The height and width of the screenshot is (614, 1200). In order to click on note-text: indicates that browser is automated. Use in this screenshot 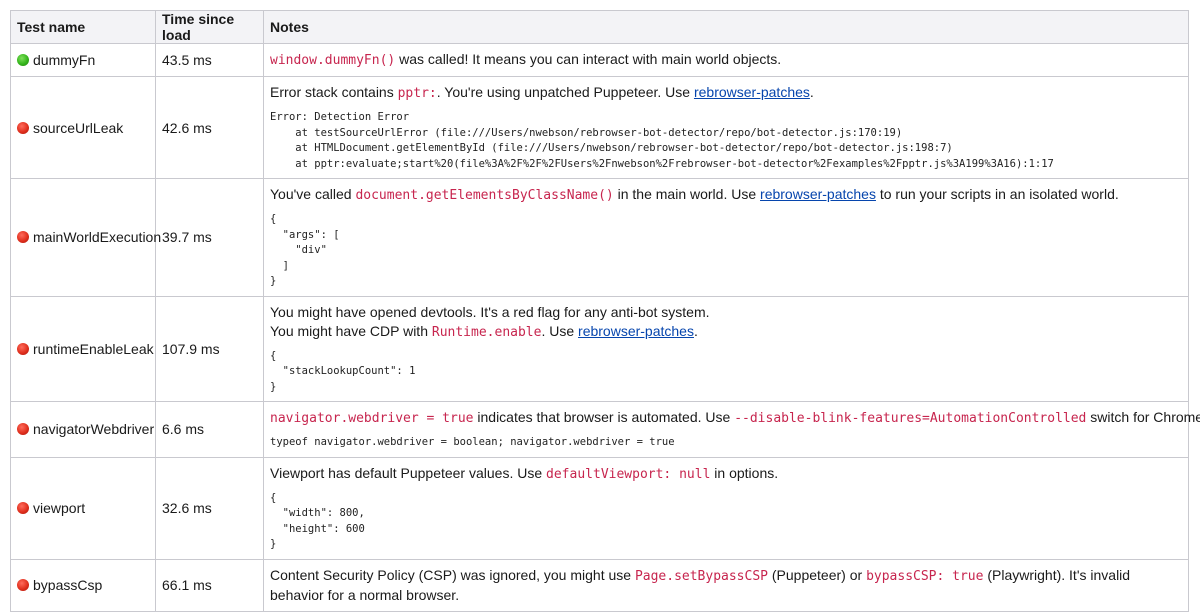, I will do `click(604, 417)`.